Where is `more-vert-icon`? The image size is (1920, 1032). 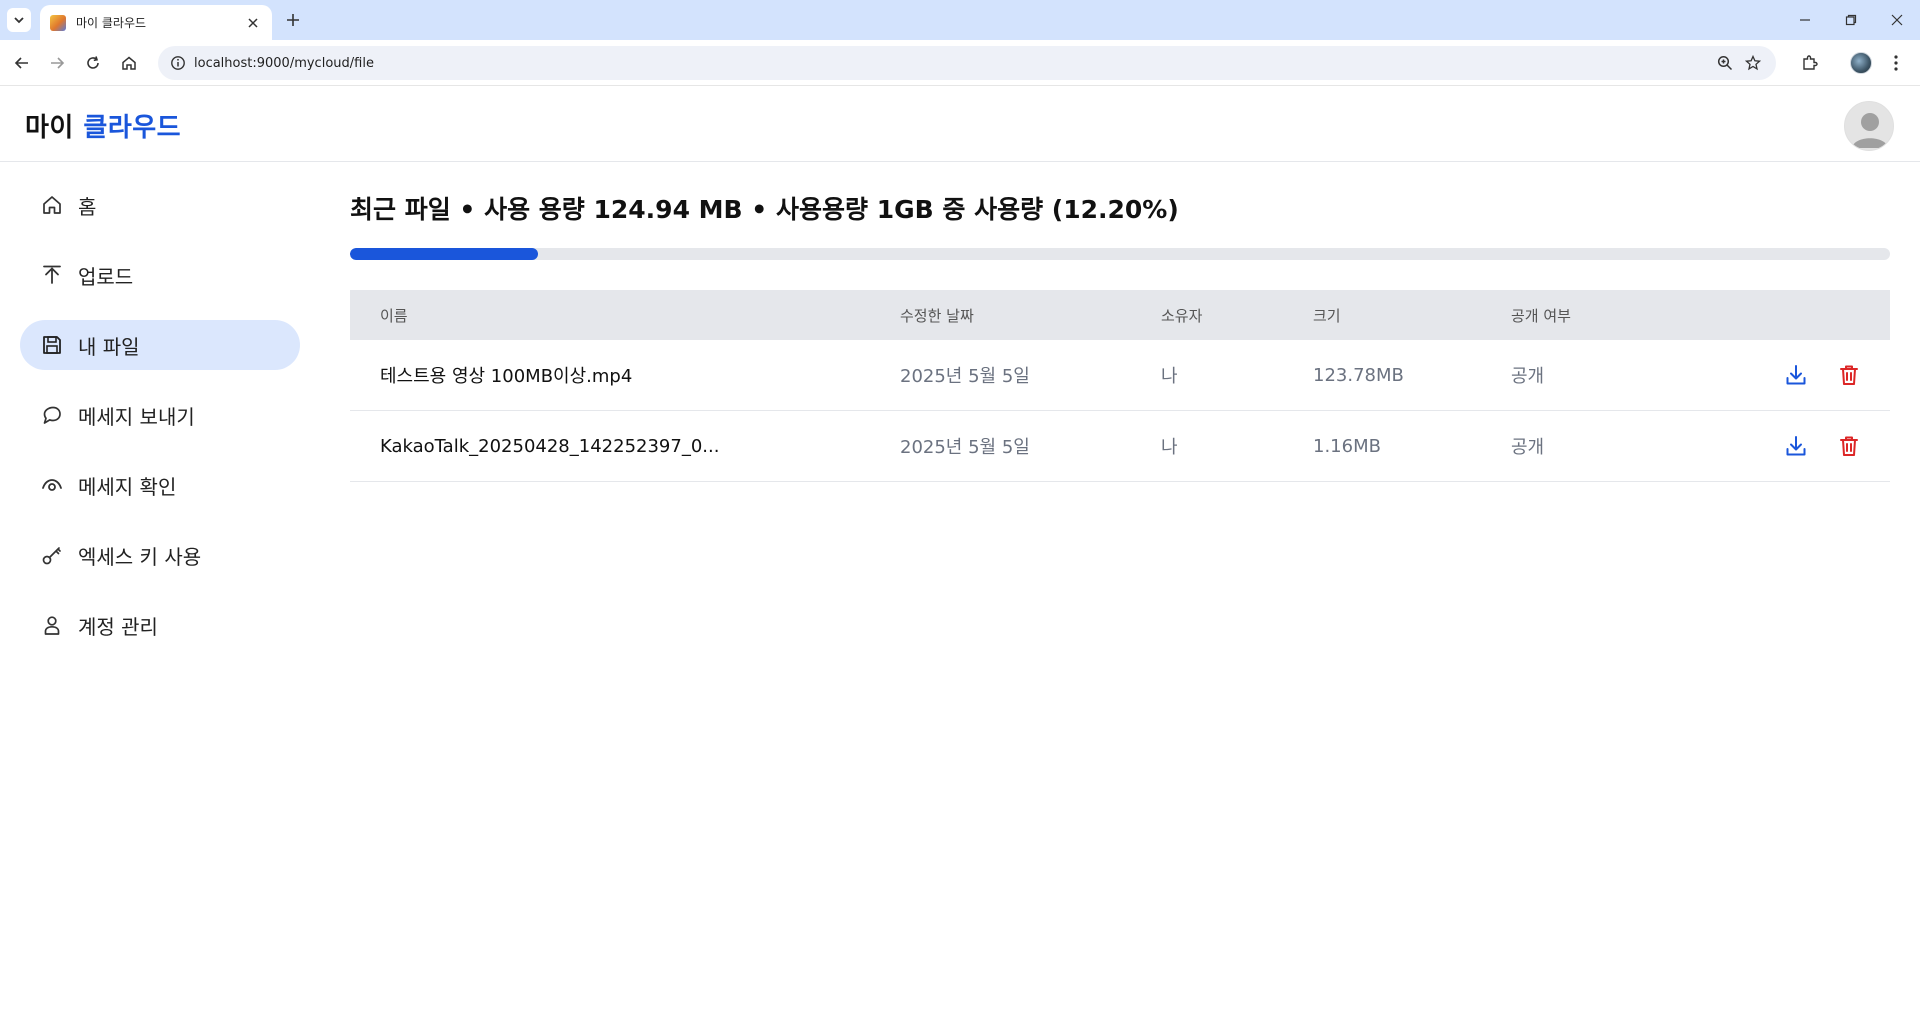 more-vert-icon is located at coordinates (1896, 63).